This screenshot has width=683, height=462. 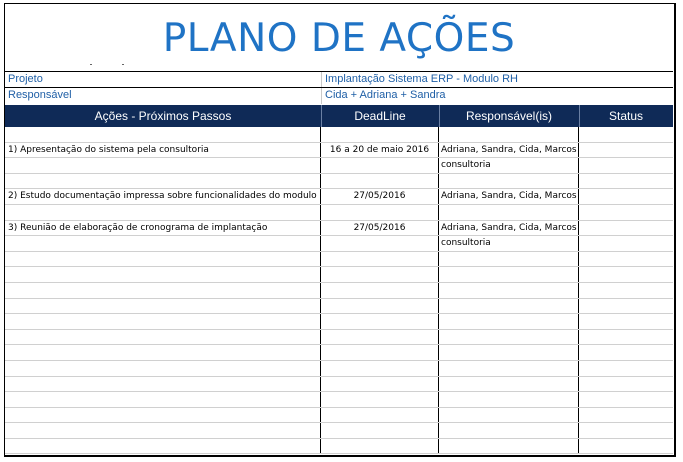 I want to click on deadline-cell: 16 a 20 de maio 2016, so click(x=380, y=150).